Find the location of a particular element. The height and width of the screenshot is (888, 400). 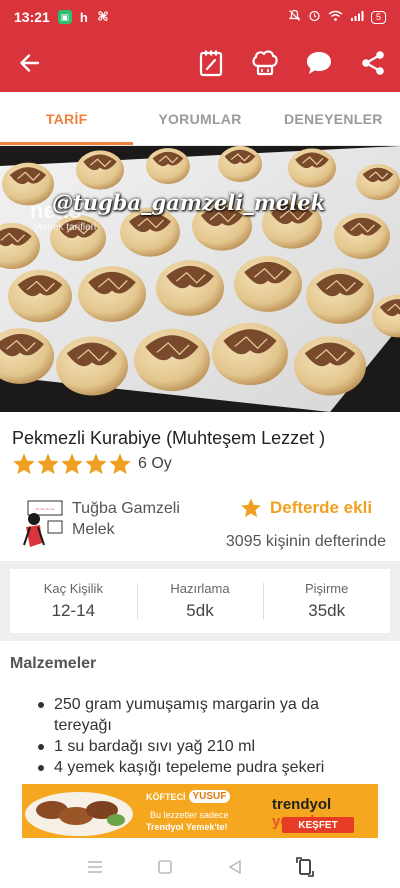

nav-home-button is located at coordinates (165, 867).